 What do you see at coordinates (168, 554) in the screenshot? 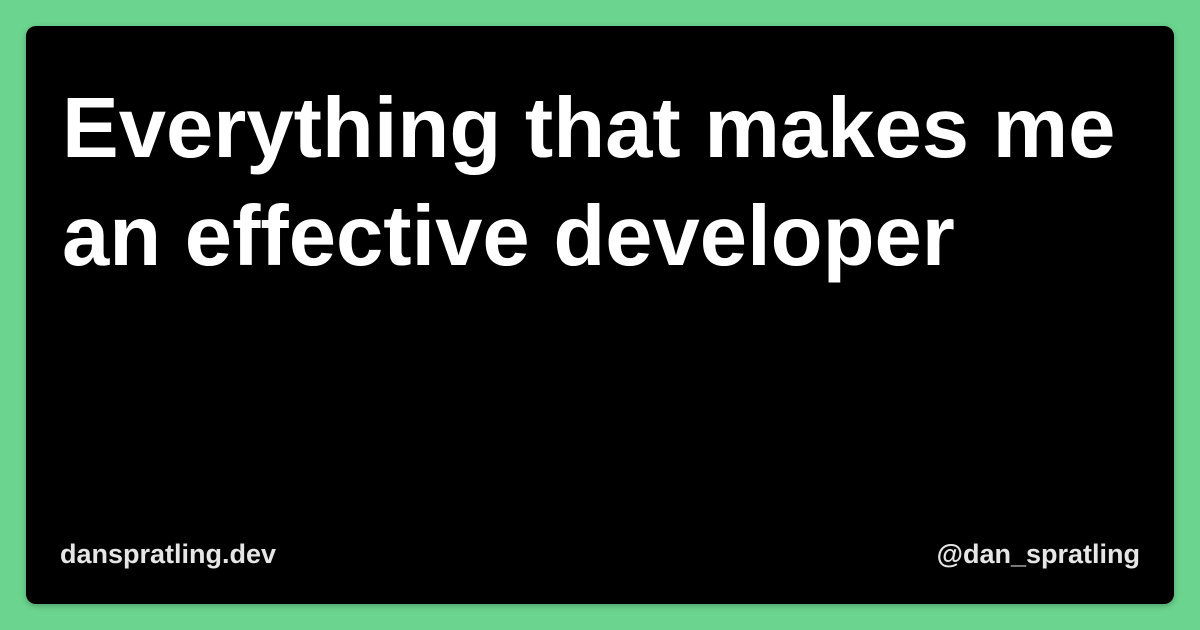
I see `site-domain: danspratling.dev` at bounding box center [168, 554].